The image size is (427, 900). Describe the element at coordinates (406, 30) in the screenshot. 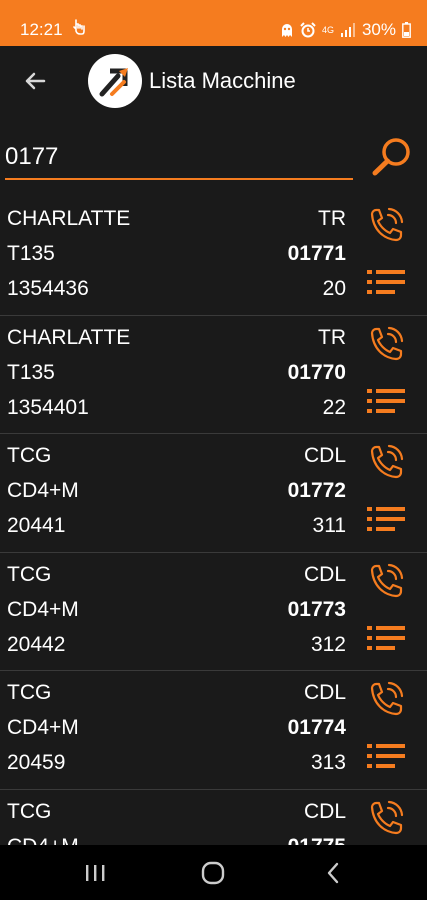

I see `battery-icon` at that location.